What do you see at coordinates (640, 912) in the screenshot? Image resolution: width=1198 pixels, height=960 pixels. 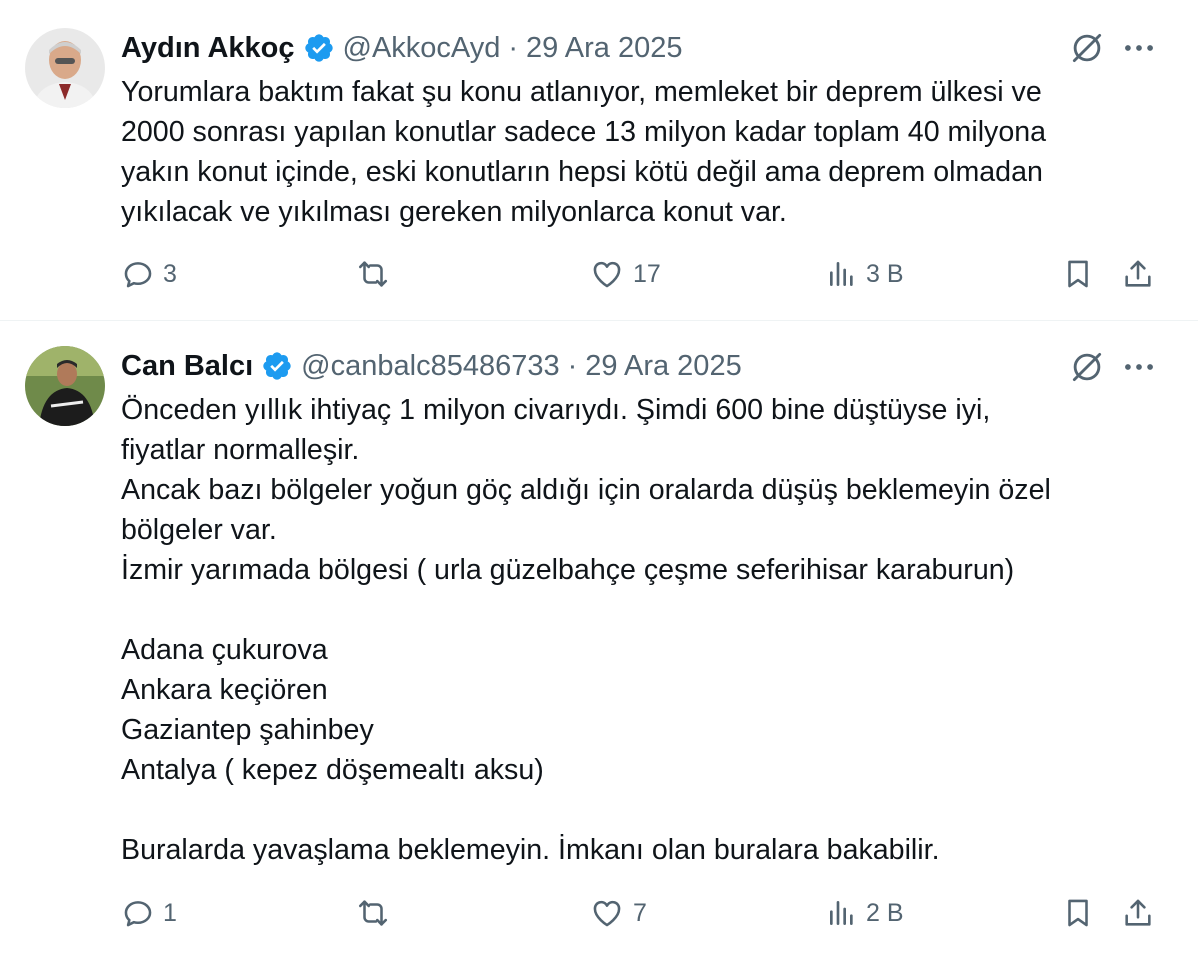 I see `like-count: 7` at bounding box center [640, 912].